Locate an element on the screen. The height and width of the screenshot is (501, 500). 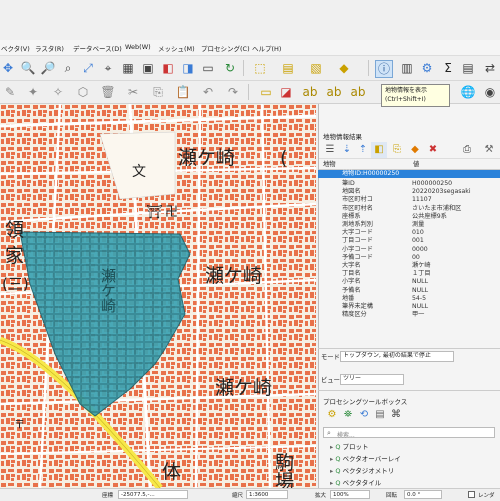
toolbox-settings-icon: ⚙ is located at coordinates (332, 415).